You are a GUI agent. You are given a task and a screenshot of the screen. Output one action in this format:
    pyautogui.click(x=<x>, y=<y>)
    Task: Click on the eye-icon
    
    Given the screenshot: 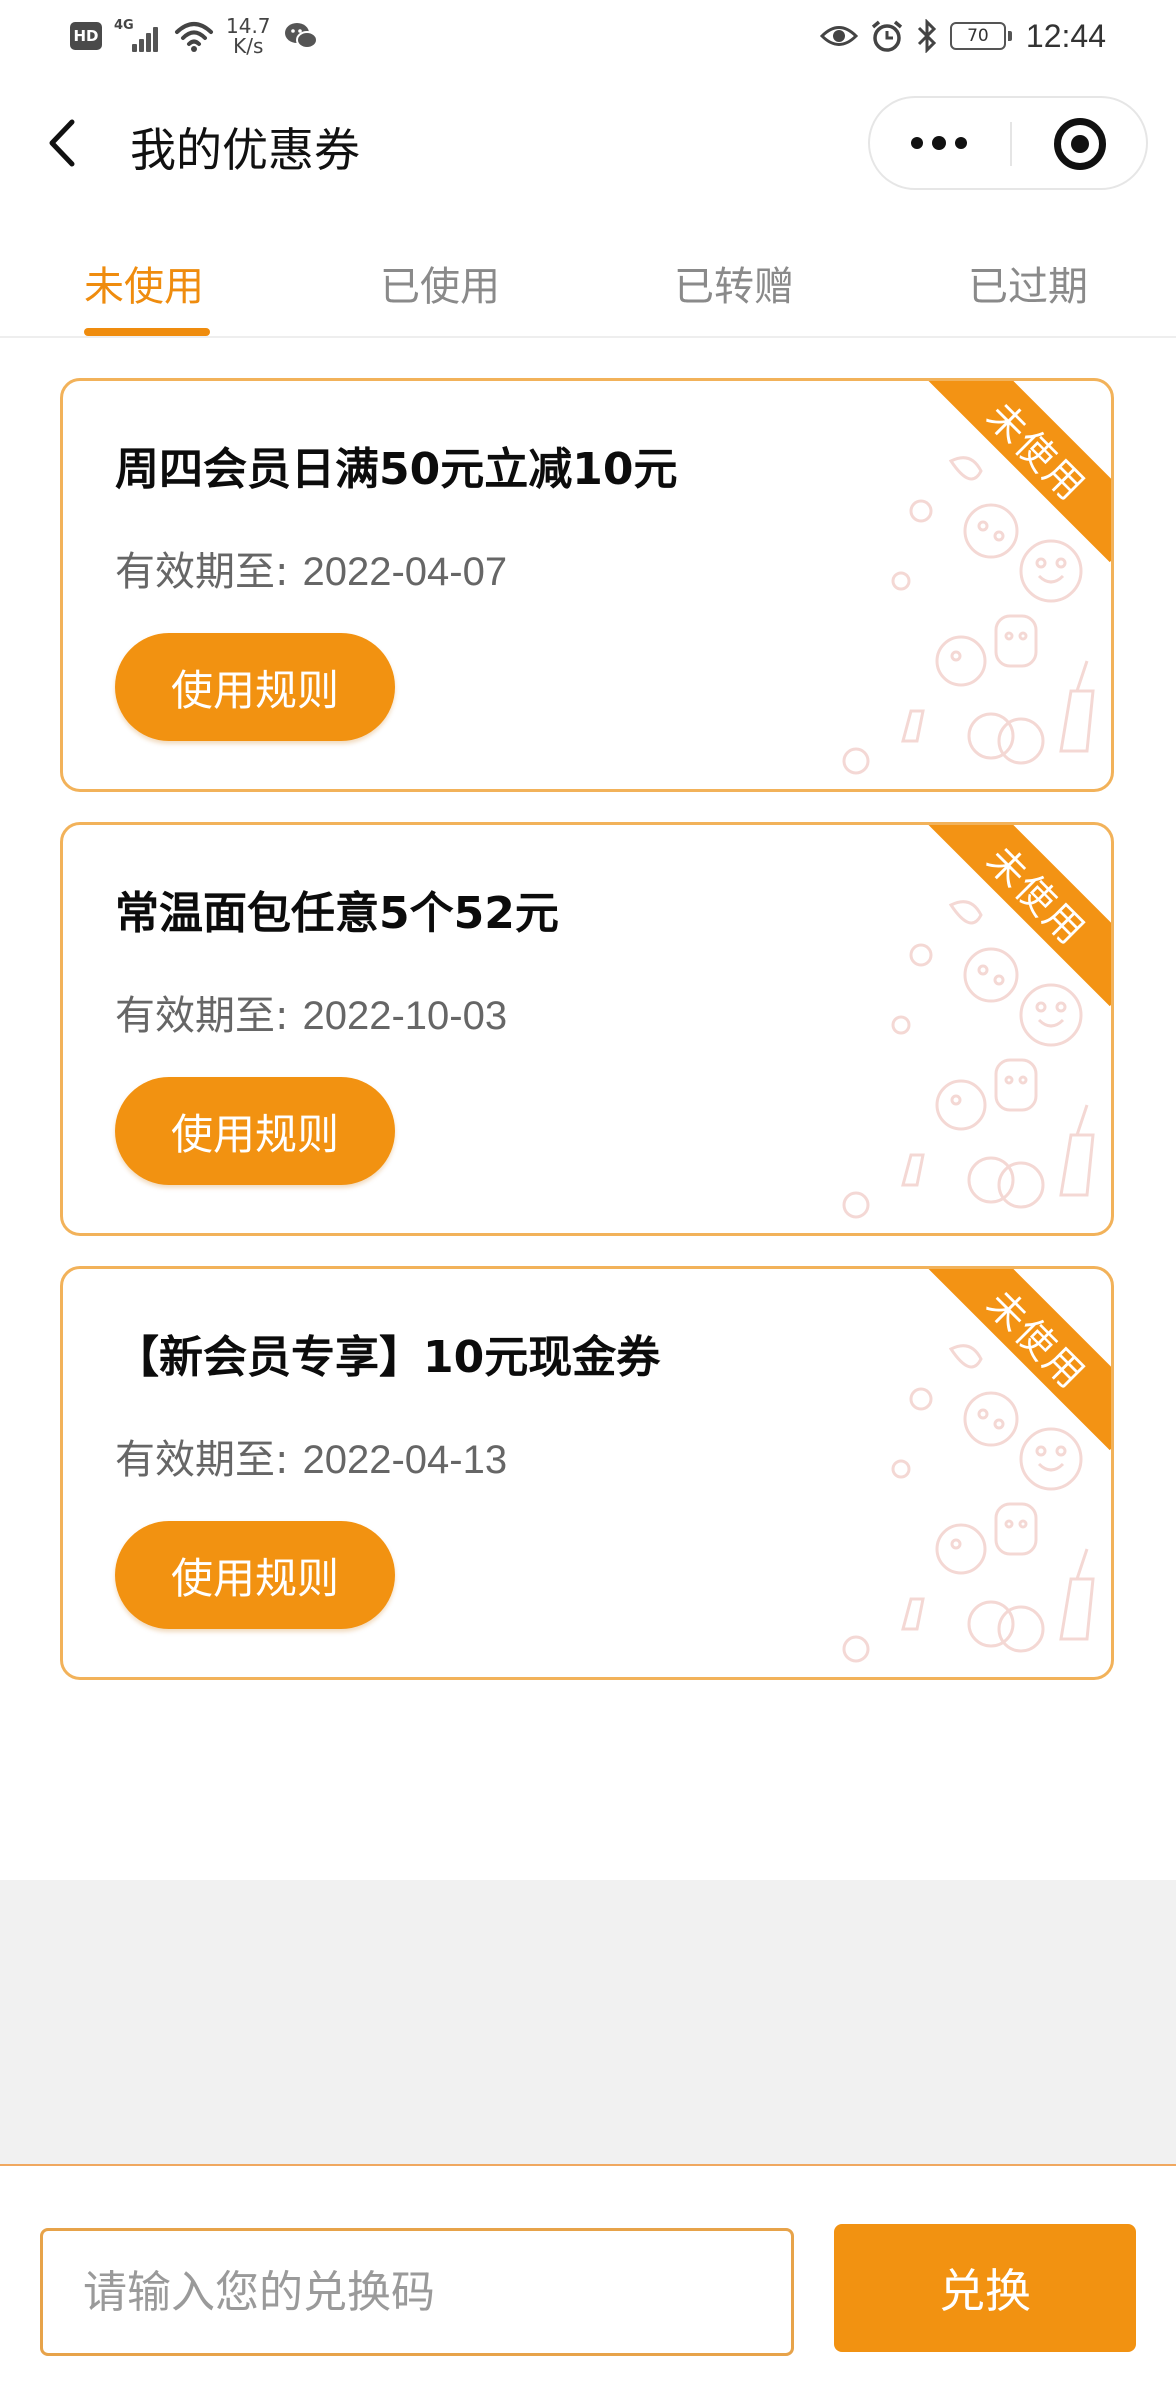 What is the action you would take?
    pyautogui.click(x=838, y=36)
    